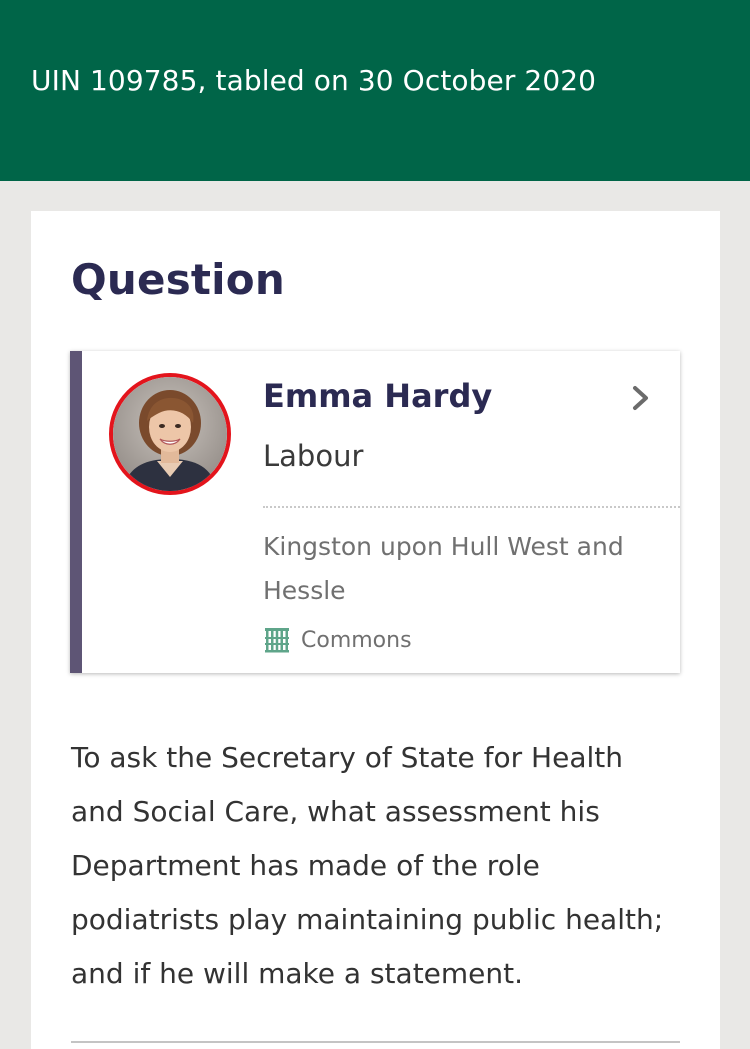  I want to click on member-party: Labour, so click(313, 456).